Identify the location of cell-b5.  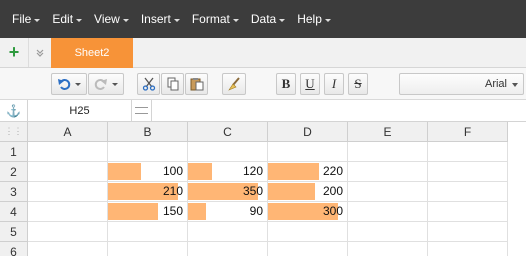
(148, 232).